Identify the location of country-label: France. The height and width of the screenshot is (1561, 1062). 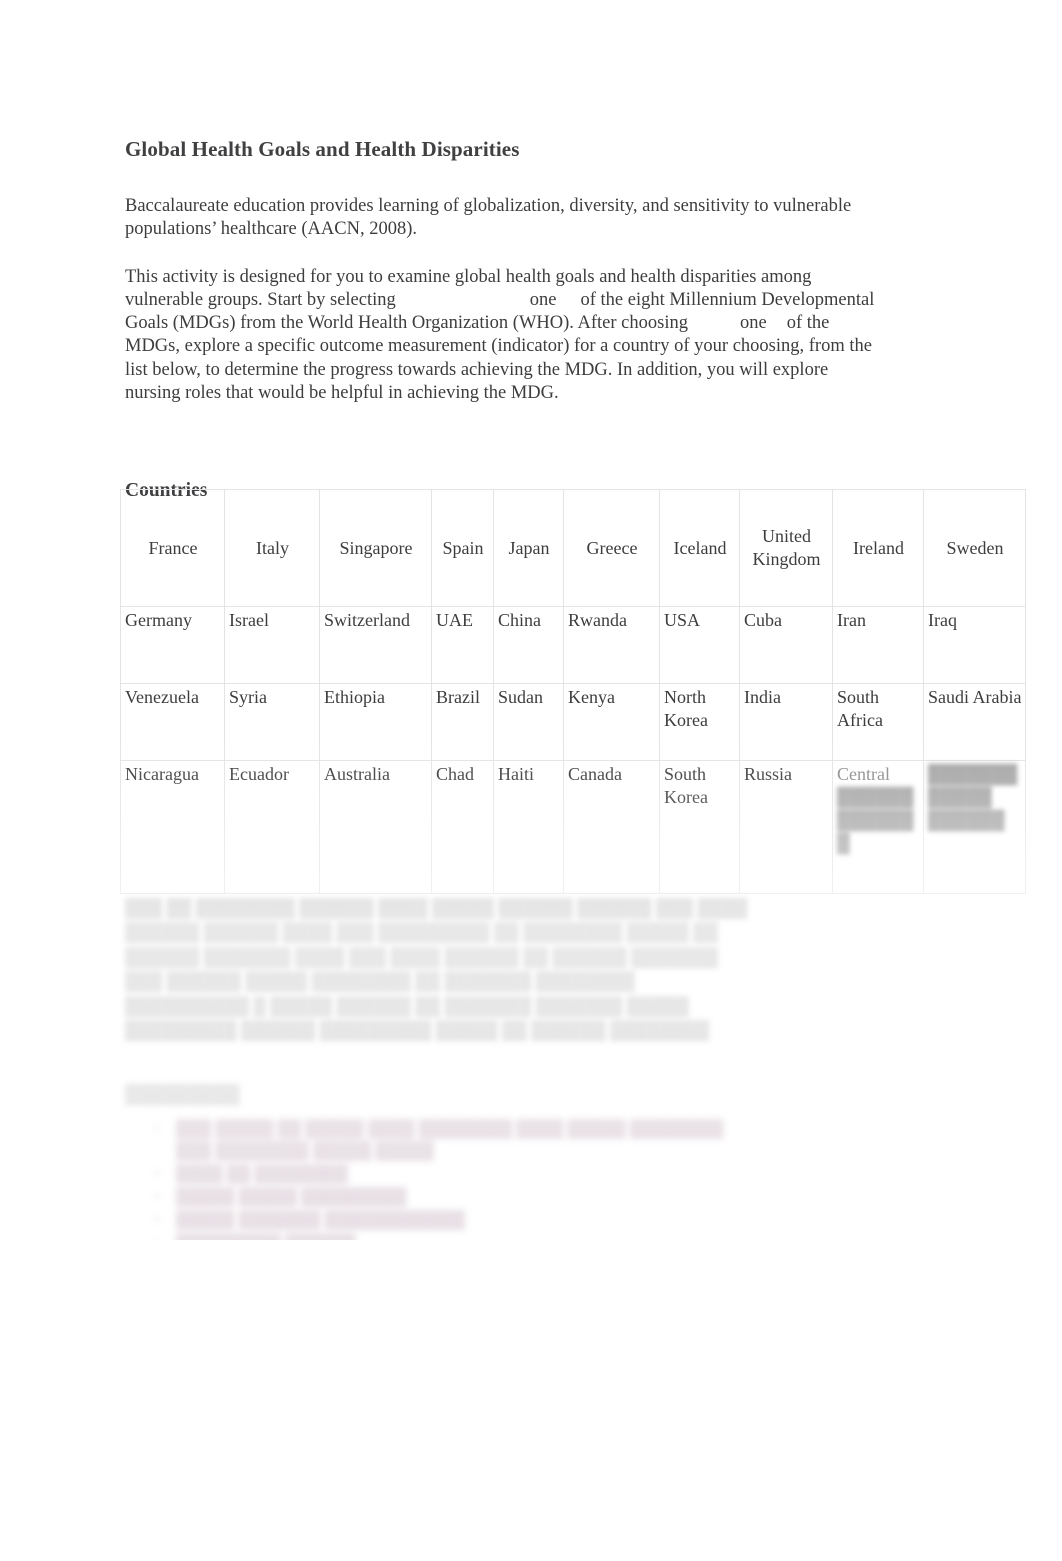
(173, 547).